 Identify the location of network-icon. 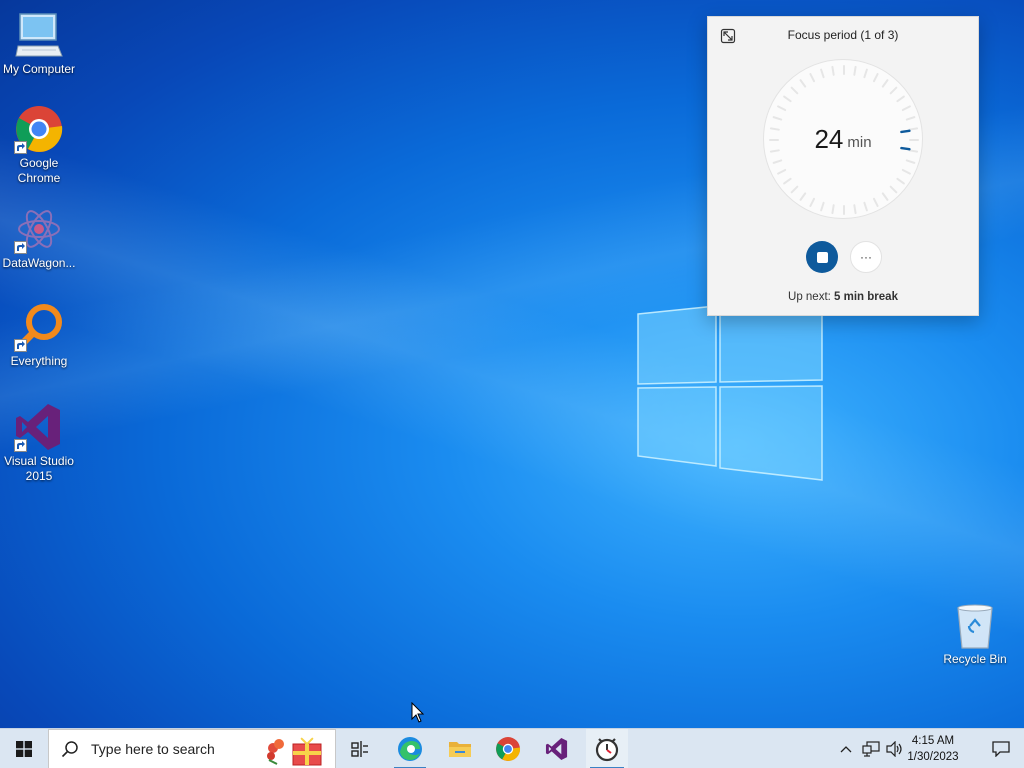
(871, 749).